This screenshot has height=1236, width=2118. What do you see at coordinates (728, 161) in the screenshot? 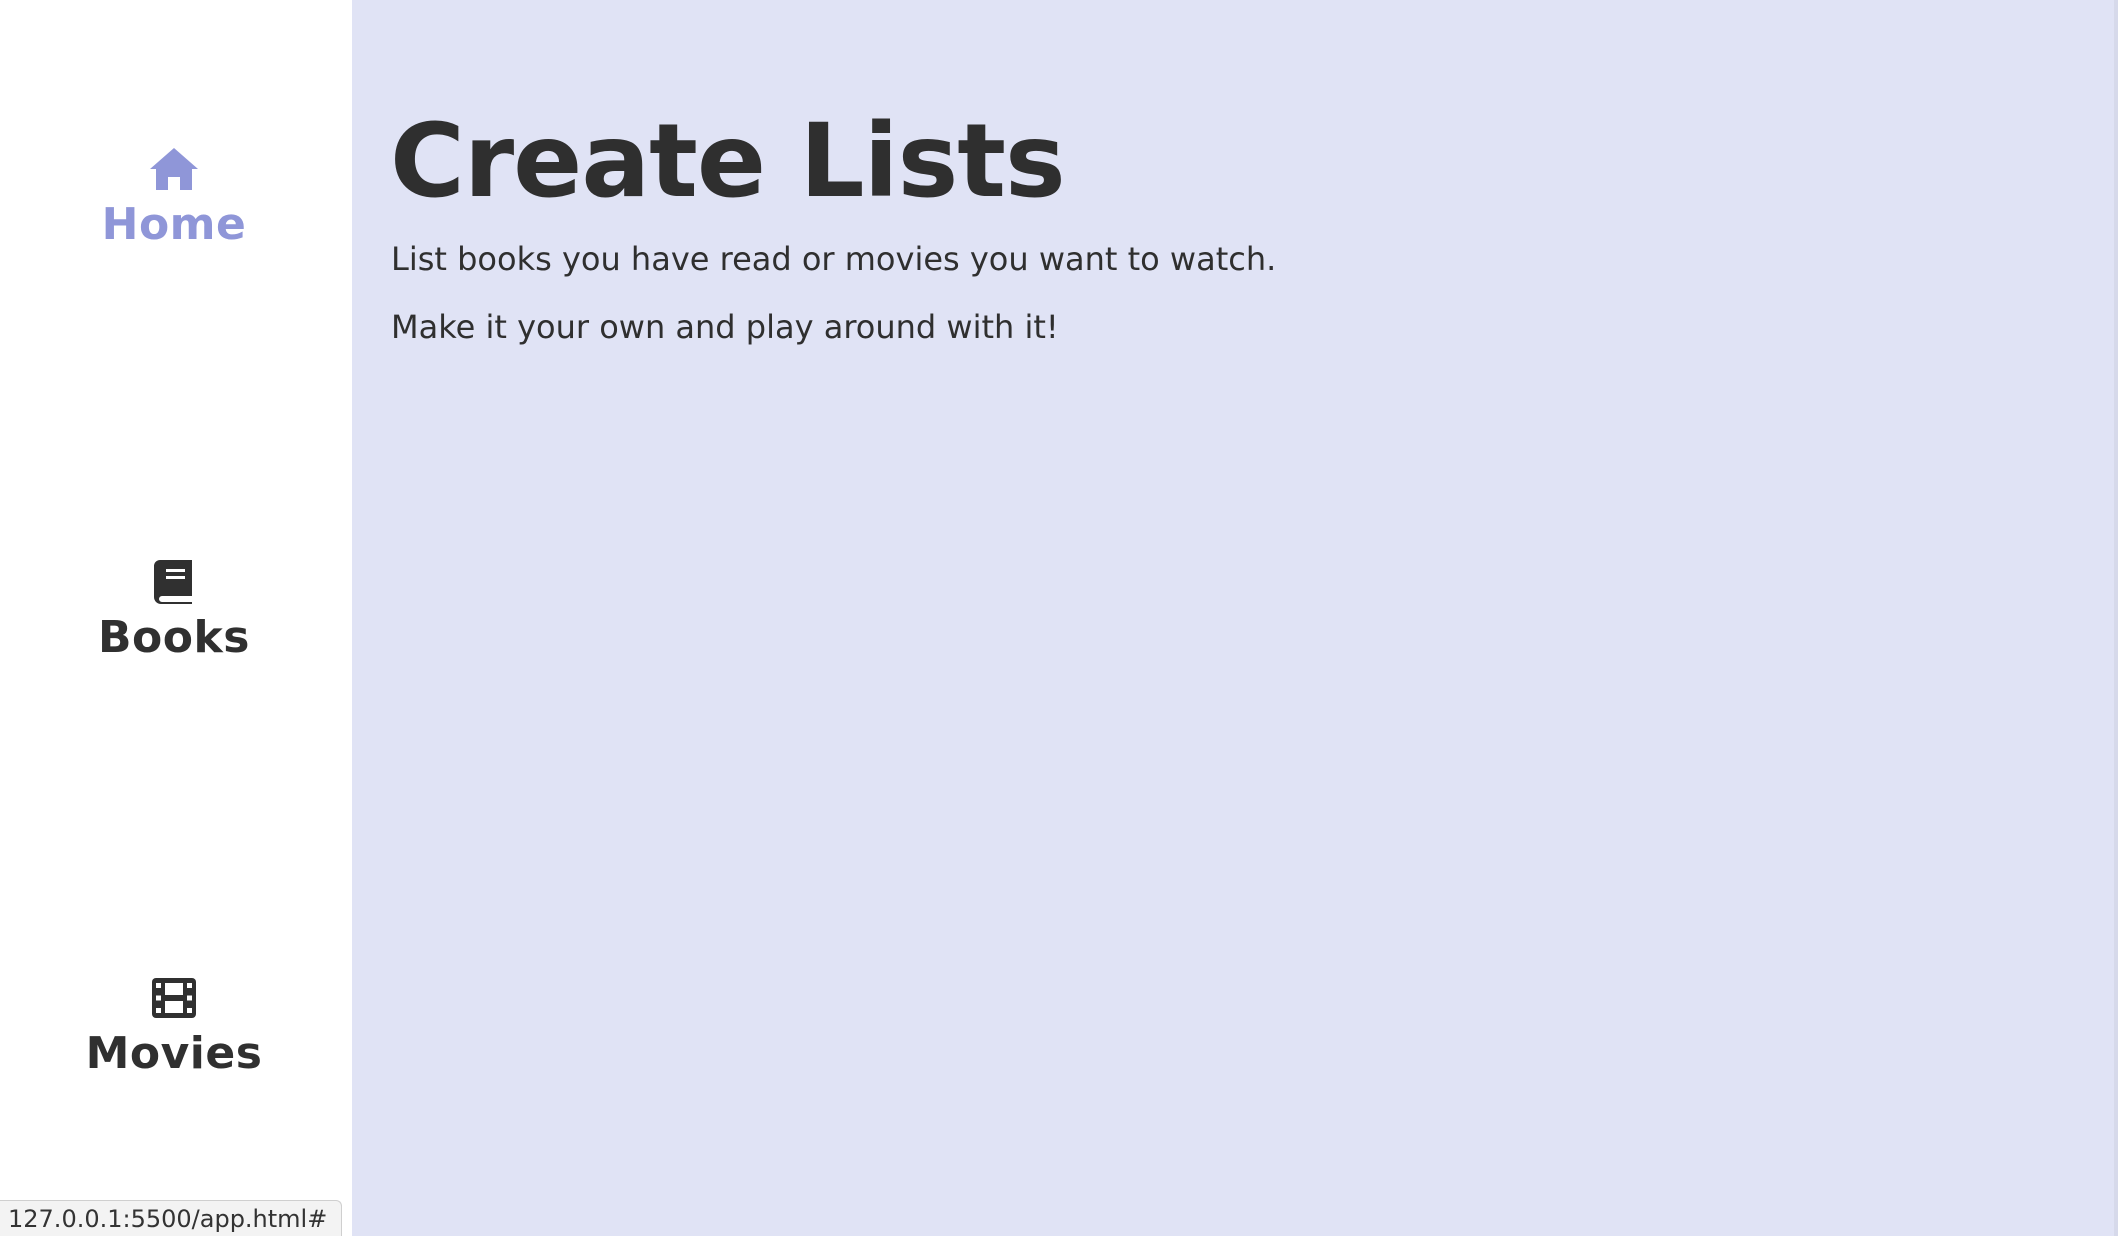
I see `page-title: Create Lists` at bounding box center [728, 161].